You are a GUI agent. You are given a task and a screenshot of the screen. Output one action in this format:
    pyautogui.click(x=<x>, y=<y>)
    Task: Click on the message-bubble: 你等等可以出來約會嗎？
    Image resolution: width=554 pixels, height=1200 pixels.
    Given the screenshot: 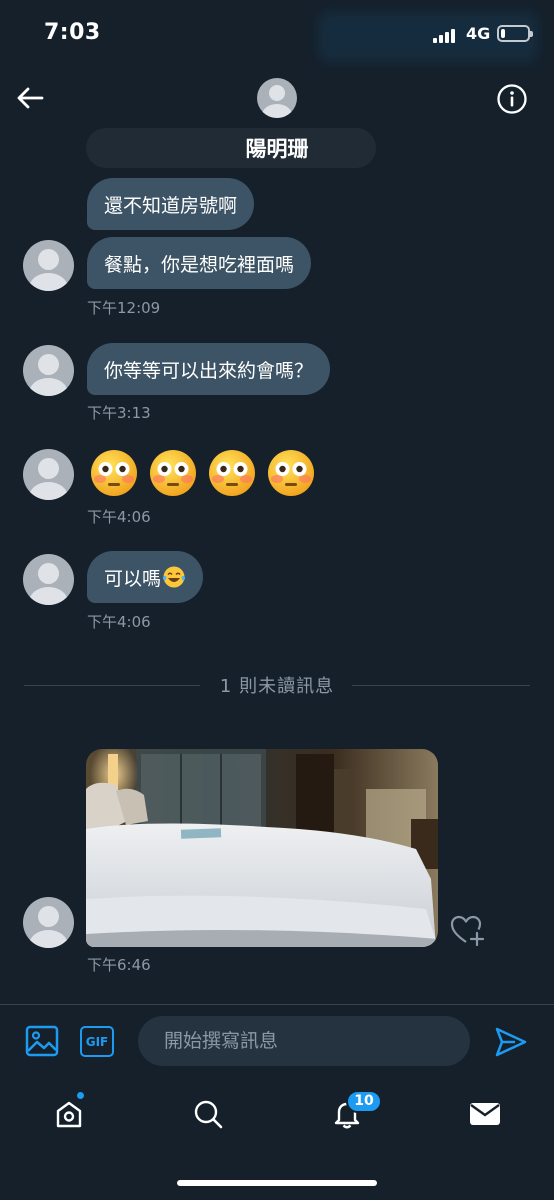 What is the action you would take?
    pyautogui.click(x=209, y=369)
    